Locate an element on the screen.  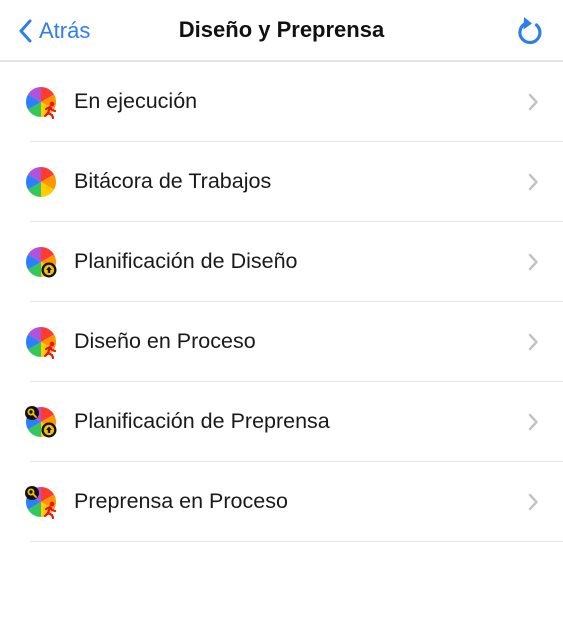
color-wheel-key-upload-icon is located at coordinates (41, 421).